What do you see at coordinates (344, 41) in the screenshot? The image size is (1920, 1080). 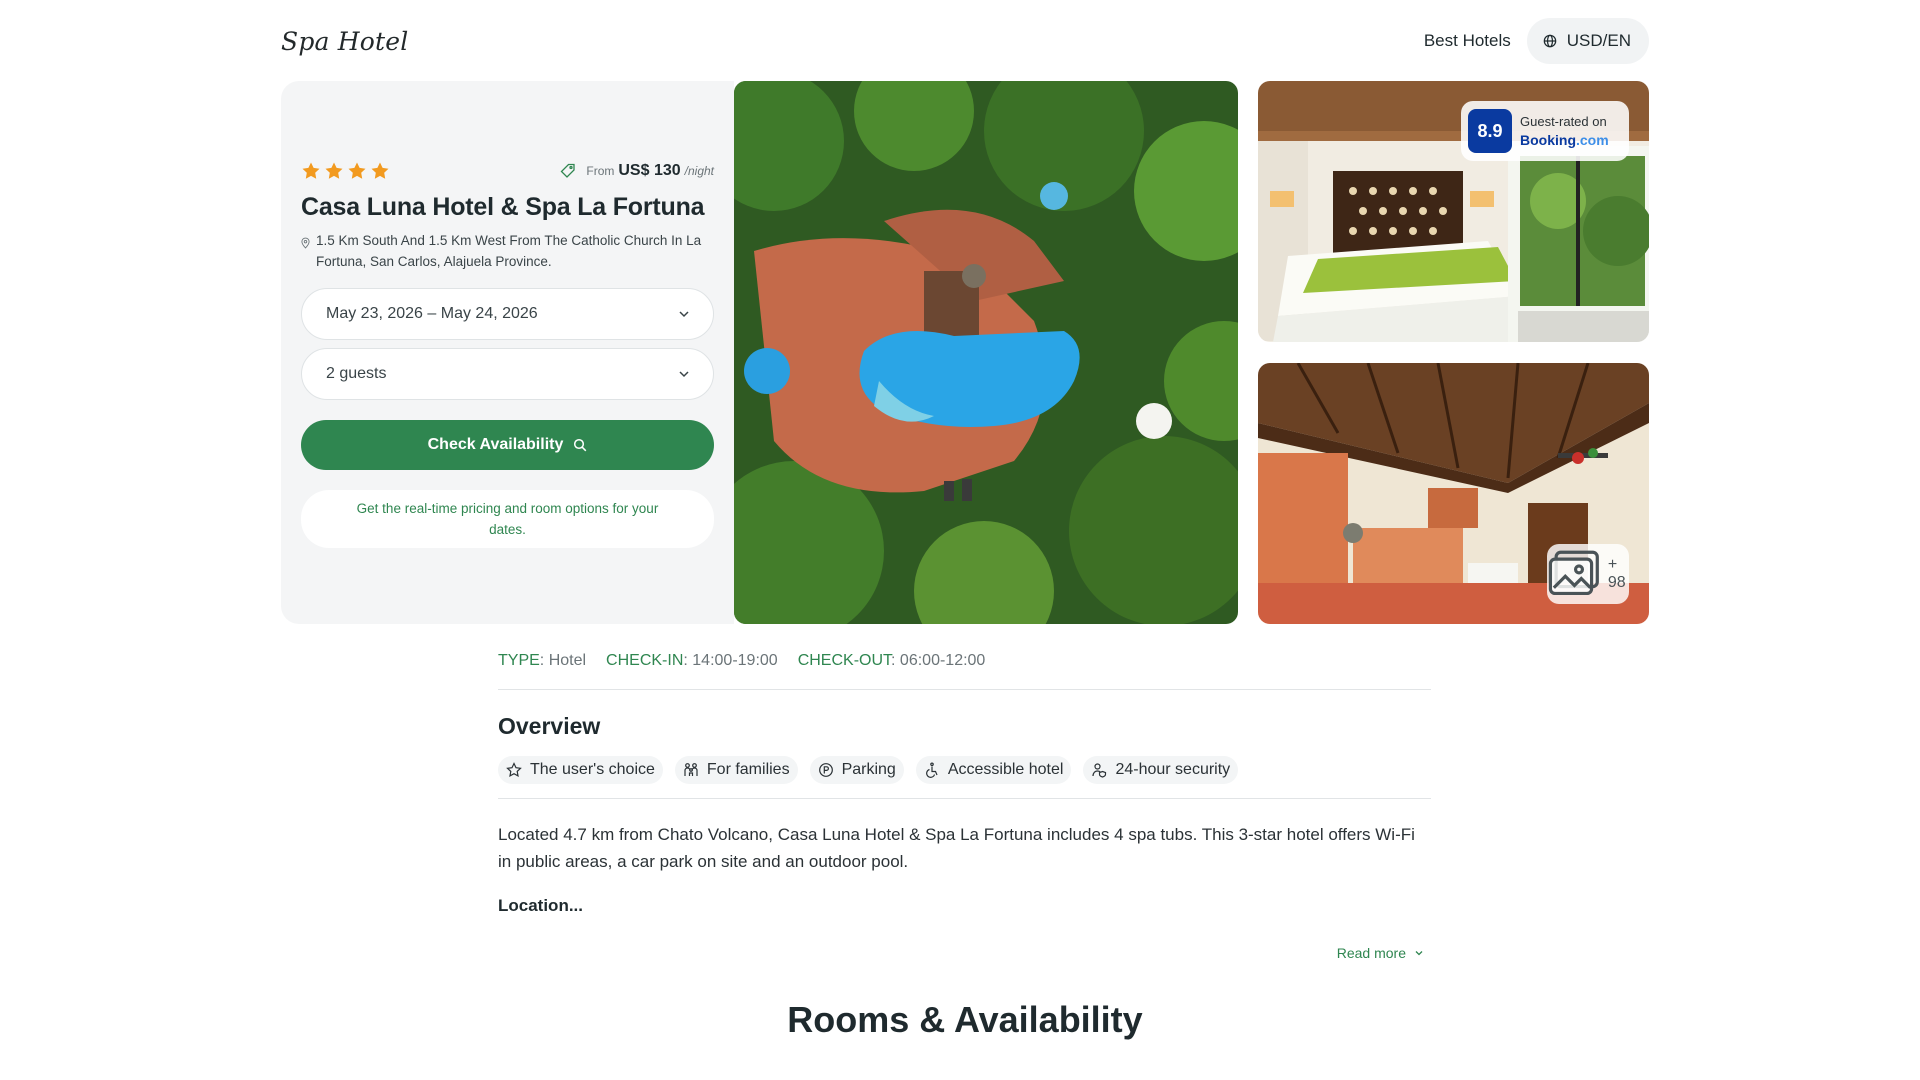 I see `site-logo: Spa Hotel` at bounding box center [344, 41].